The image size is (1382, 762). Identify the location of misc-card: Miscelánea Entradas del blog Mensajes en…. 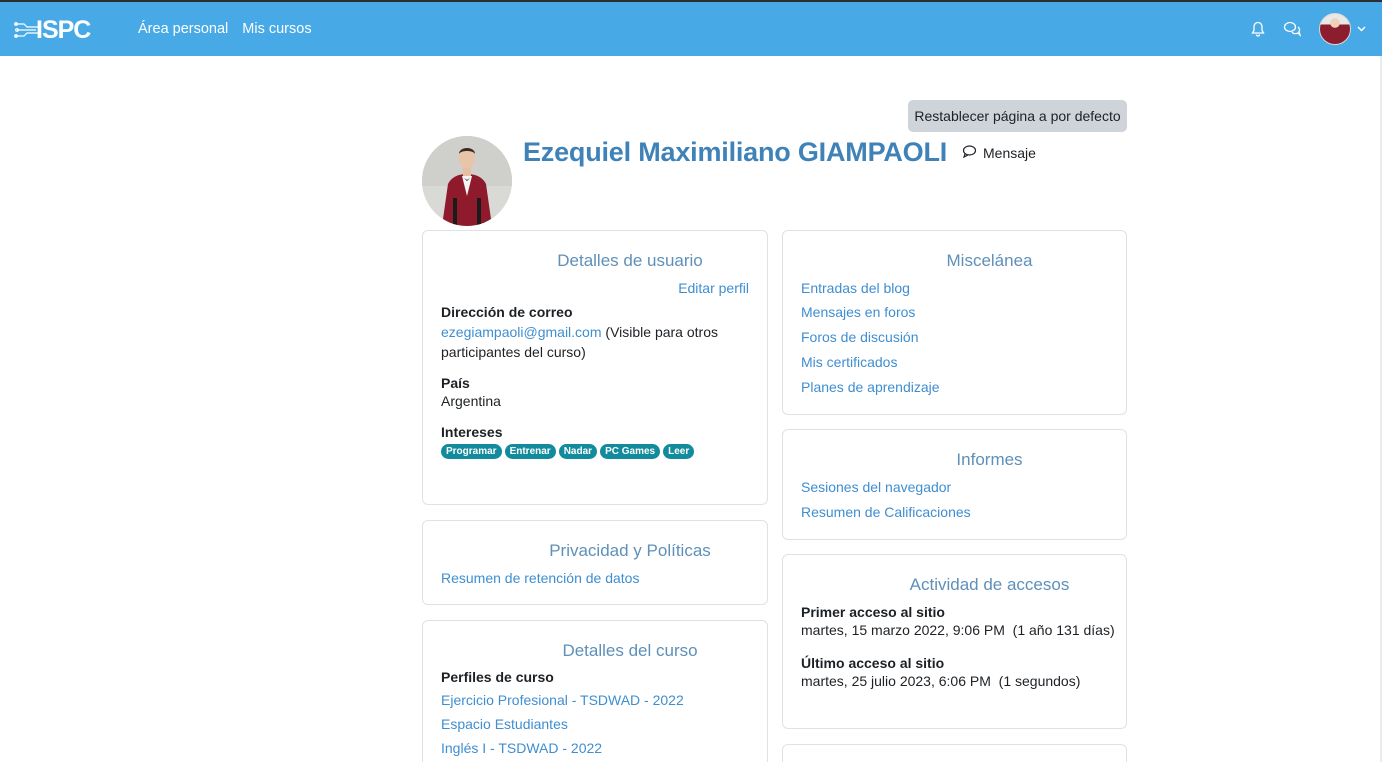
(954, 322).